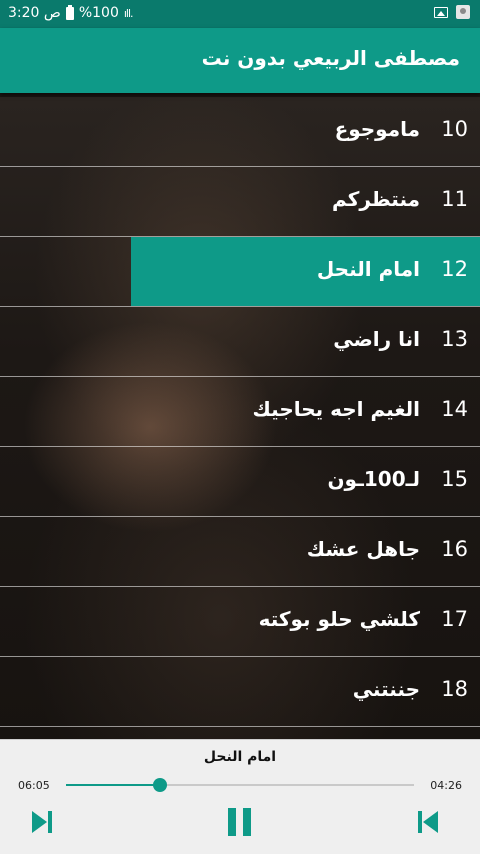 This screenshot has height=854, width=480. What do you see at coordinates (452, 12) in the screenshot?
I see `status-right` at bounding box center [452, 12].